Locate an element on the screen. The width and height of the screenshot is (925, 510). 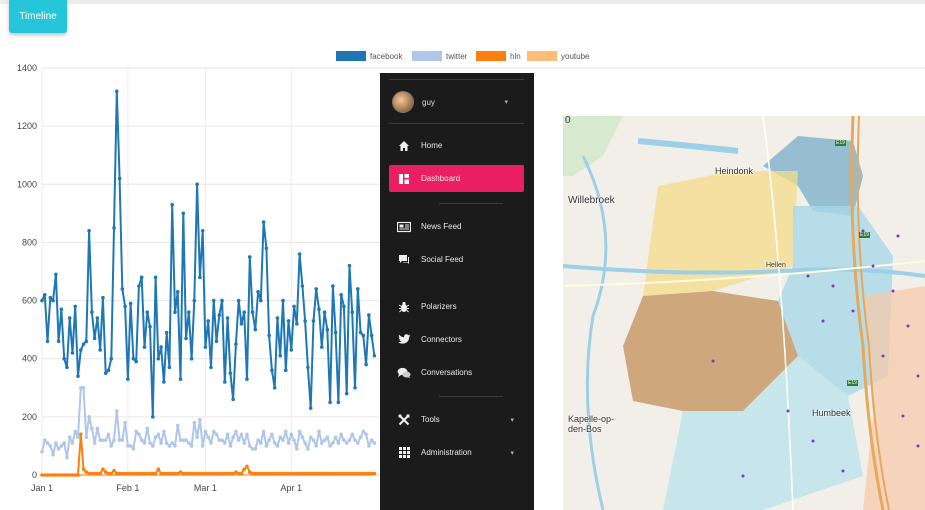
y-tick-label: 1200 is located at coordinates (27, 126).